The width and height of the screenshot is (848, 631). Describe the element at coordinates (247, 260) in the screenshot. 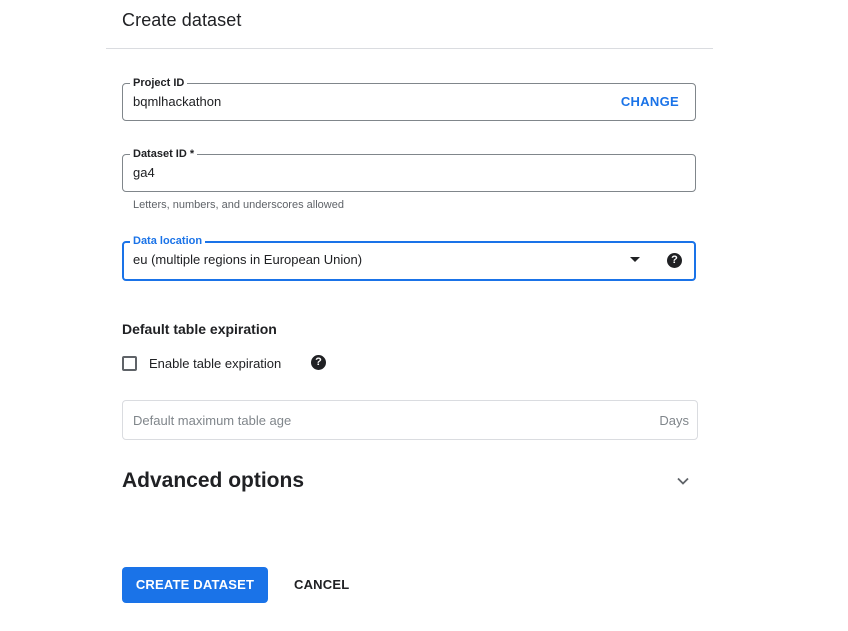

I see `data-location-value: eu (multiple regions in European Union)` at that location.